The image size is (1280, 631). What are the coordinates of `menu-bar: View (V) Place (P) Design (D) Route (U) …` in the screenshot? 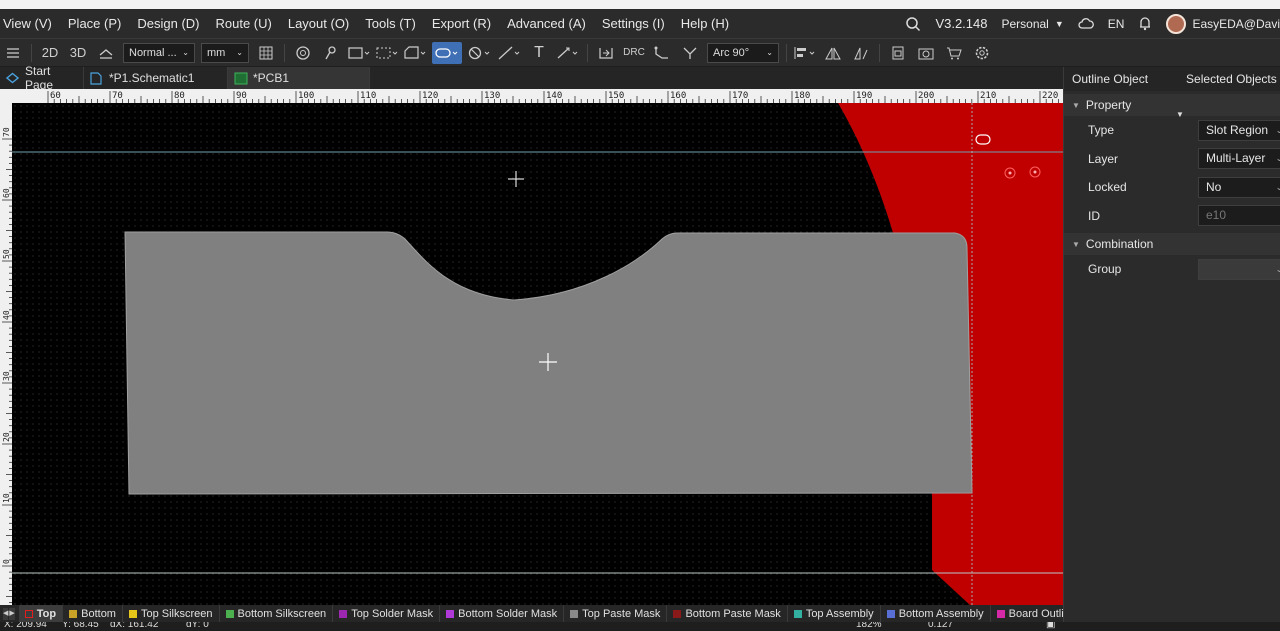 It's located at (640, 23).